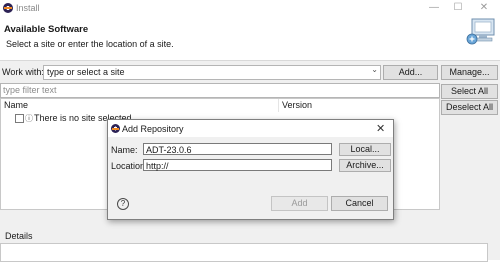  Describe the element at coordinates (124, 150) in the screenshot. I see `name-label: Name:` at that location.